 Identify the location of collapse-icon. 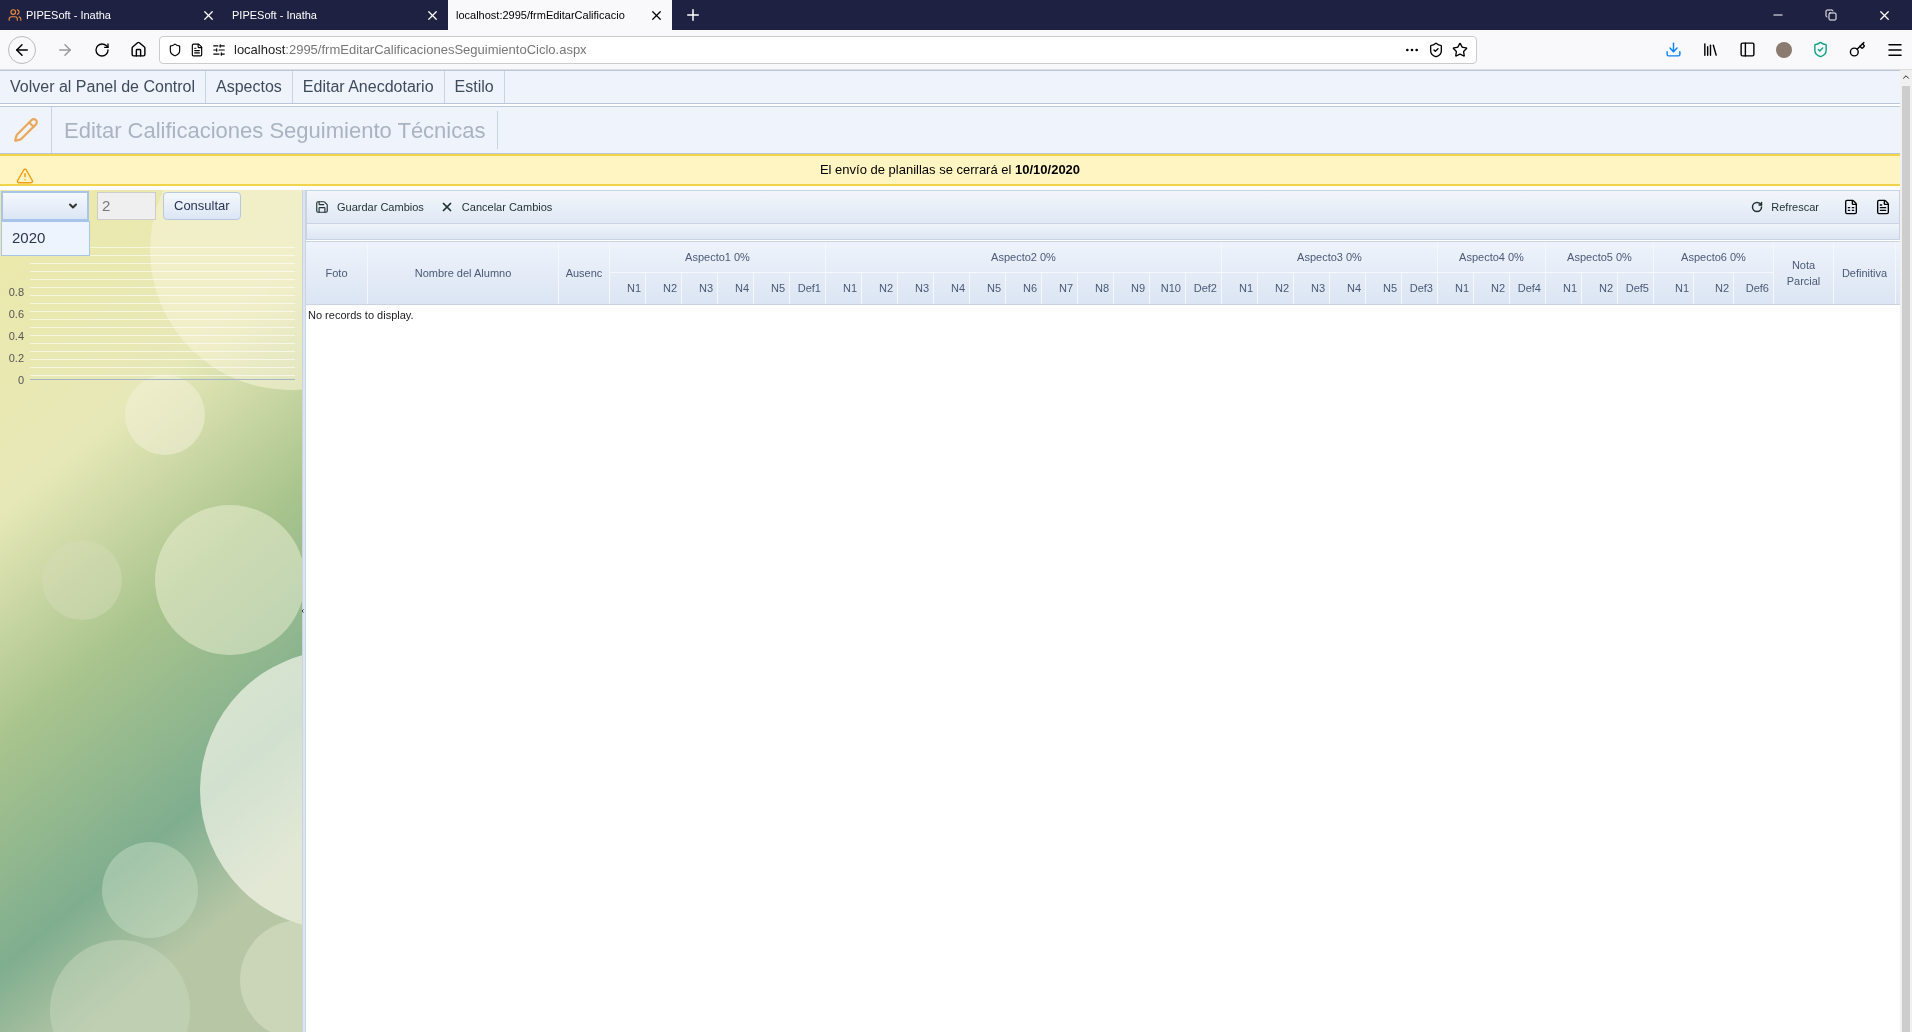
(302, 611).